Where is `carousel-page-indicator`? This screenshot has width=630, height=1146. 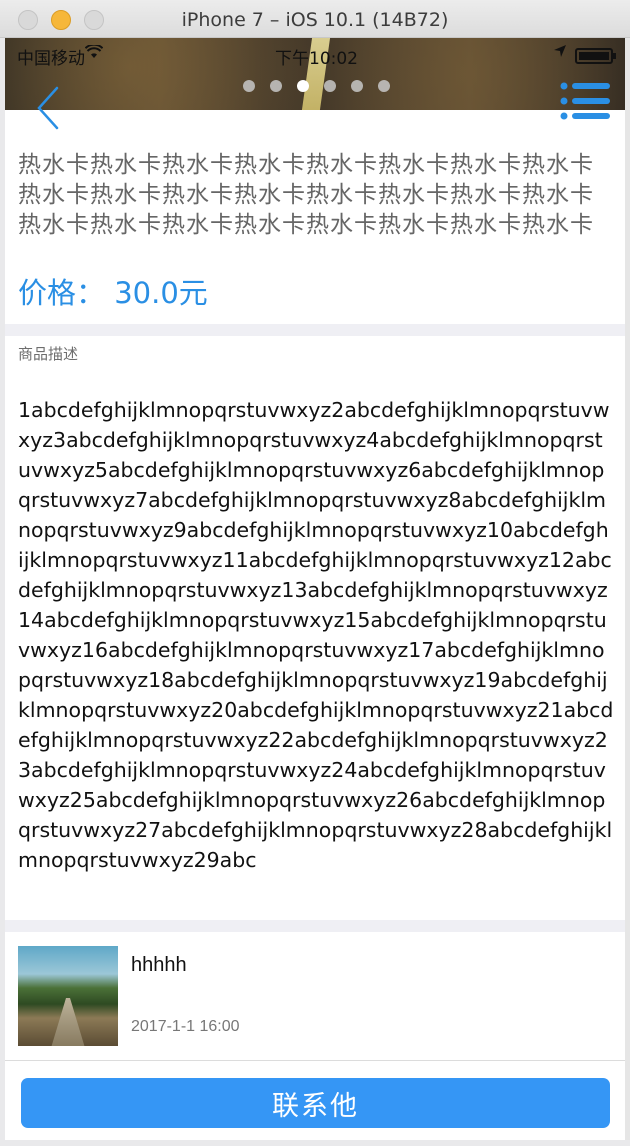 carousel-page-indicator is located at coordinates (316, 86).